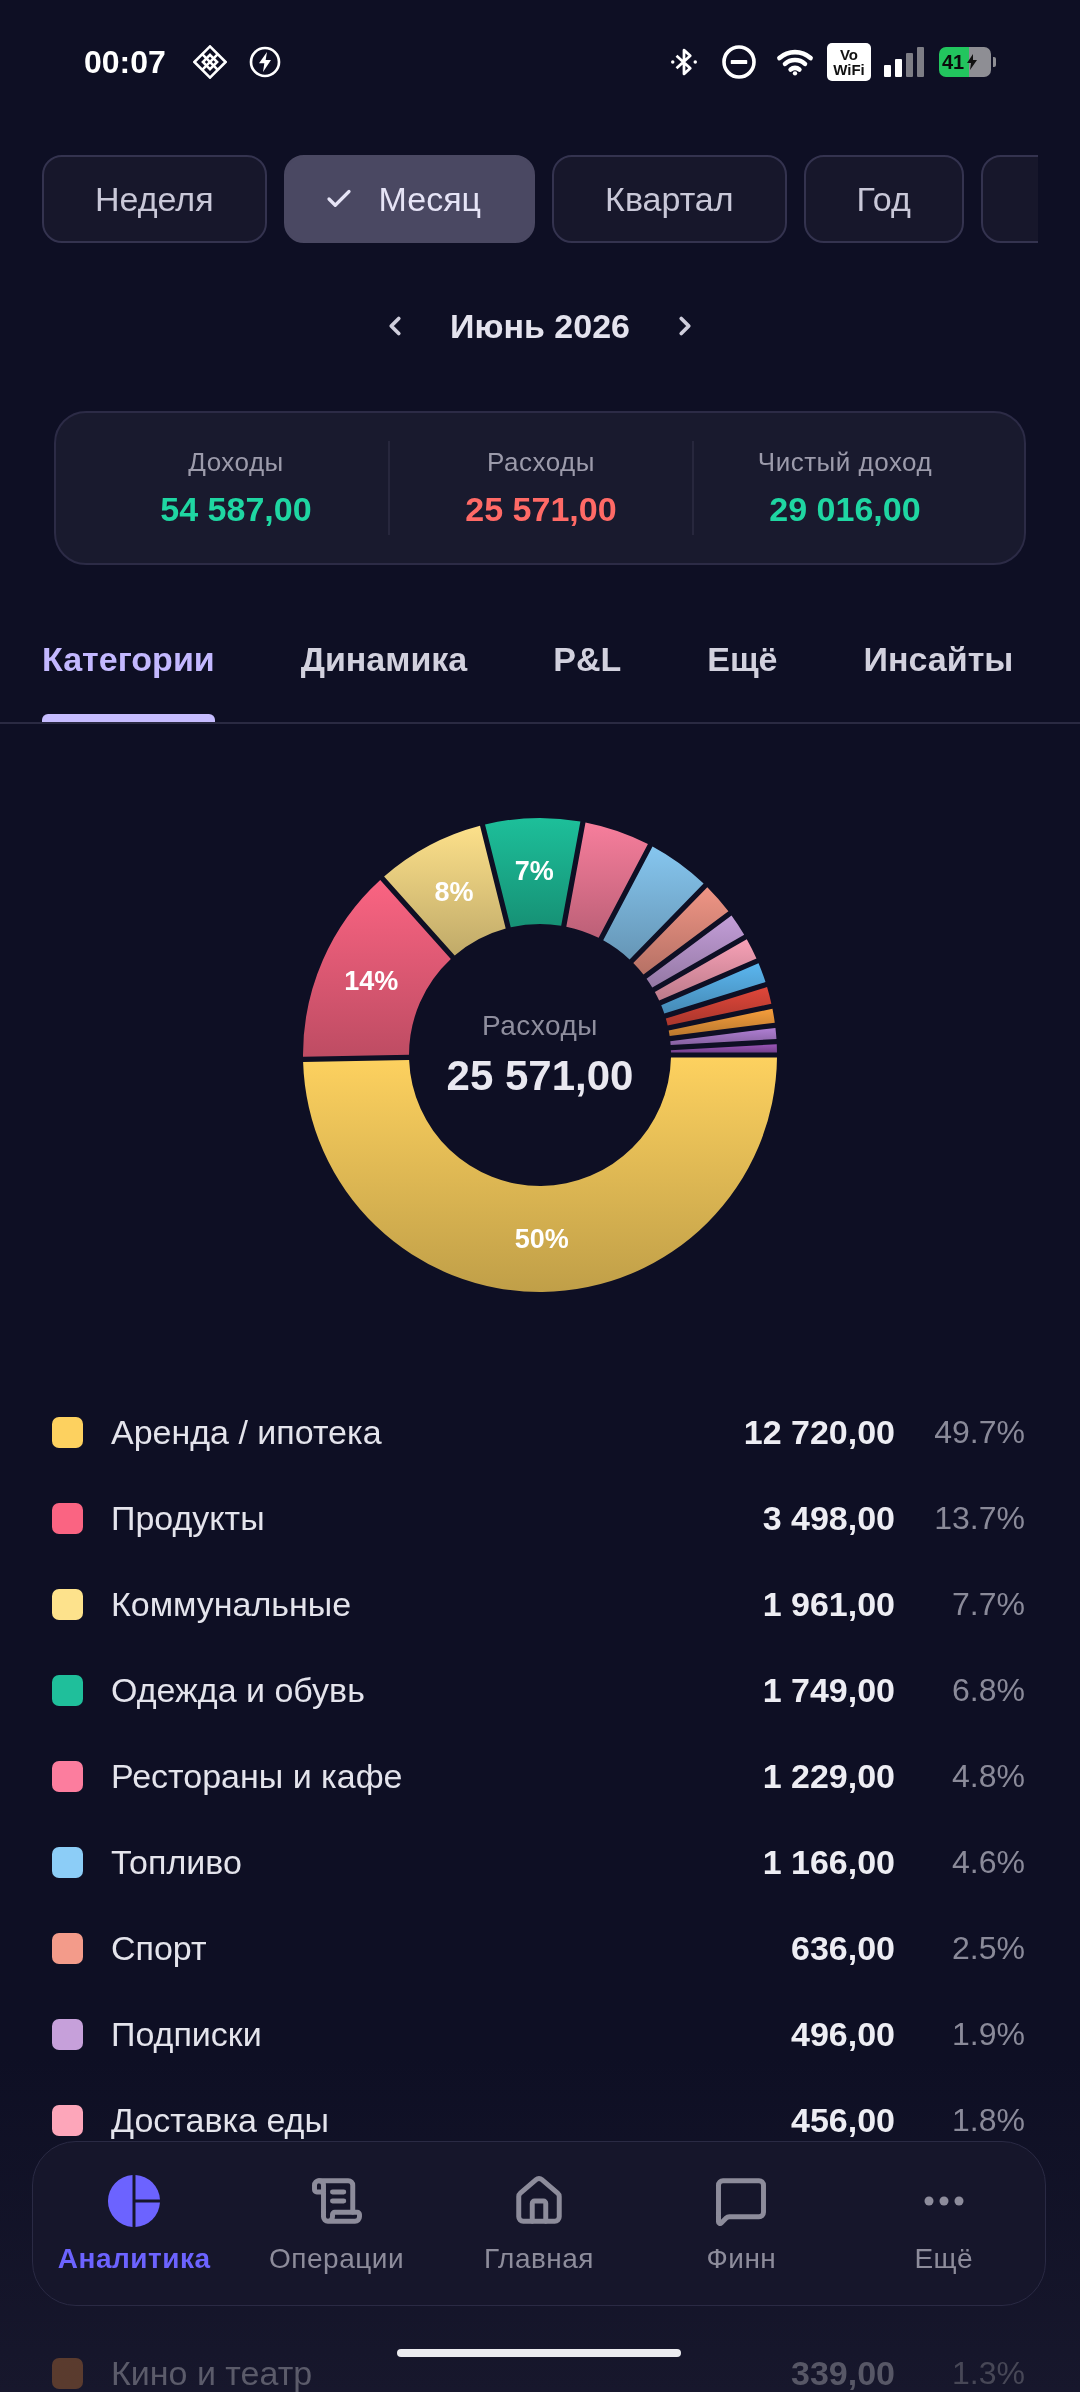 The width and height of the screenshot is (1080, 2392). What do you see at coordinates (236, 462) in the screenshot?
I see `summary-label: Доходы` at bounding box center [236, 462].